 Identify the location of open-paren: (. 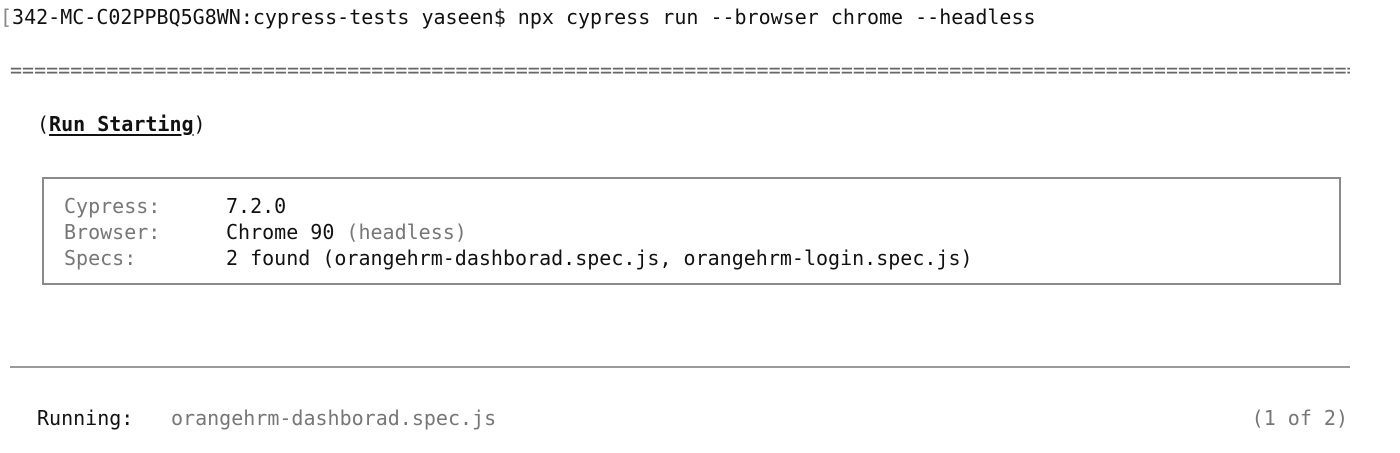
(43, 124).